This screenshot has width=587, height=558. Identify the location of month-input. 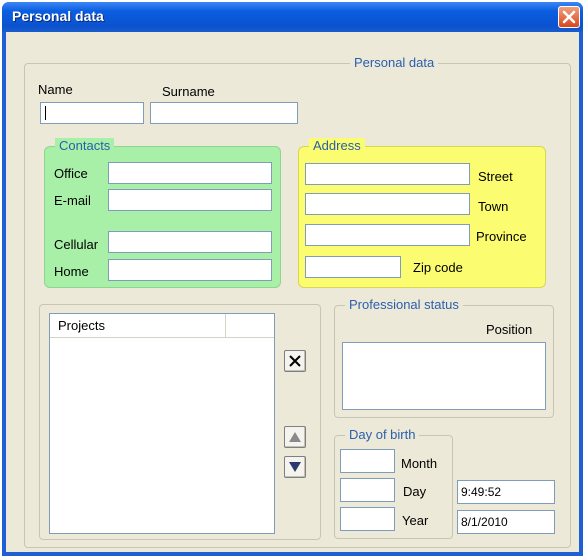
(367, 461).